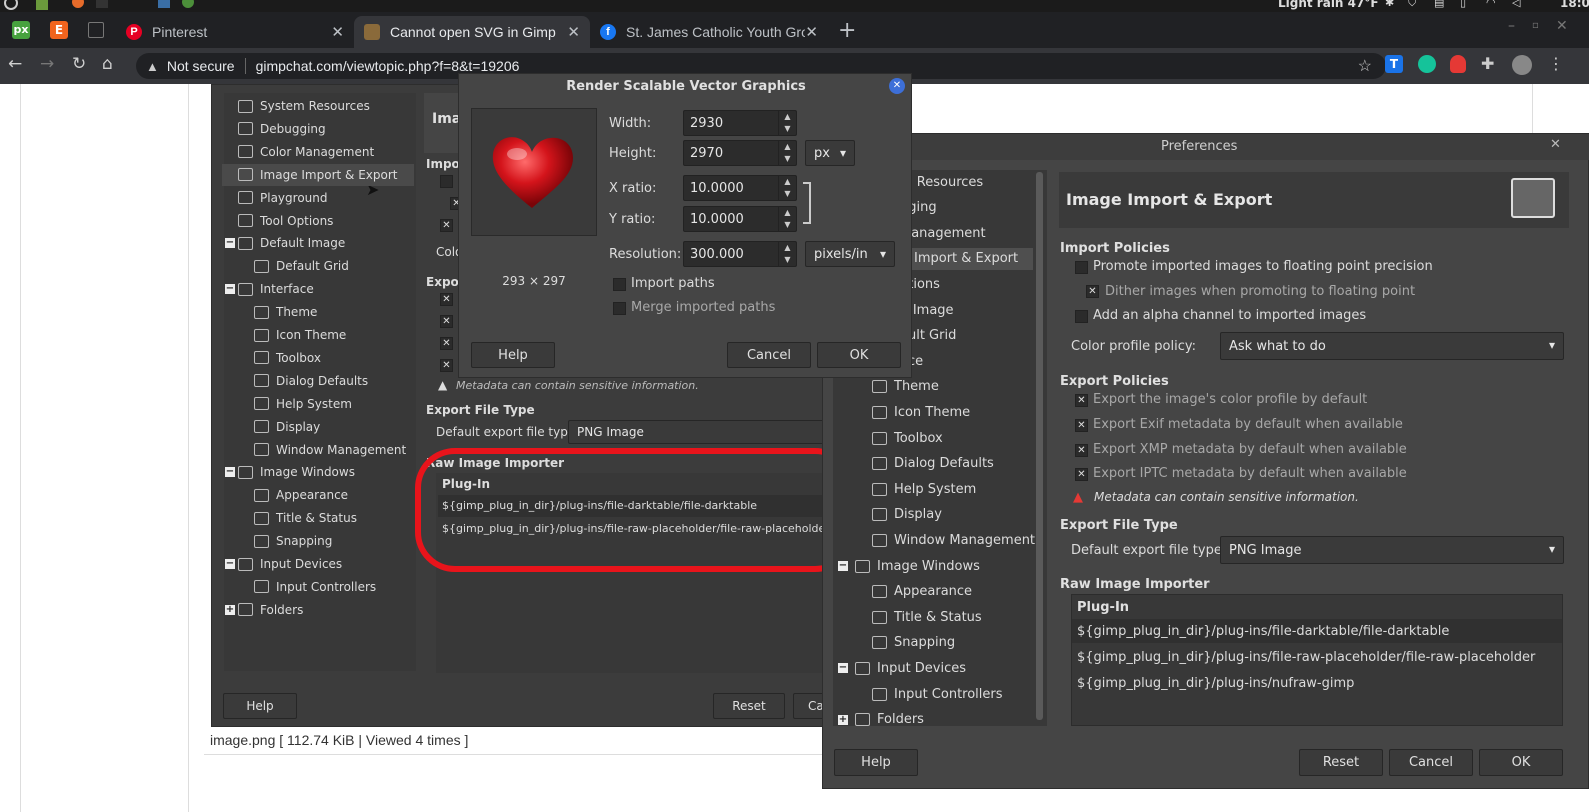  Describe the element at coordinates (306, 152) in the screenshot. I see `sidebar-item-color-management: Color Management` at that location.